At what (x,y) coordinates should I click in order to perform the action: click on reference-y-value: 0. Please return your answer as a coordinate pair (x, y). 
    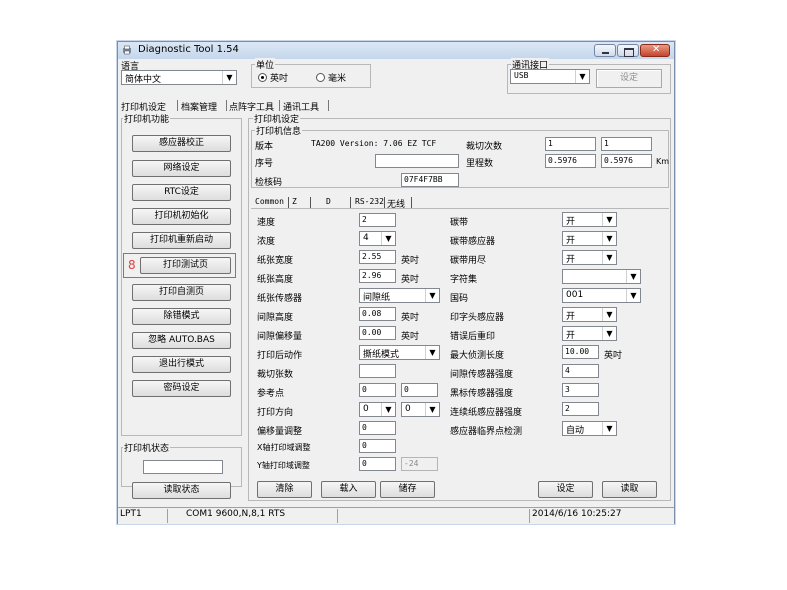
    Looking at the image, I should click on (406, 389).